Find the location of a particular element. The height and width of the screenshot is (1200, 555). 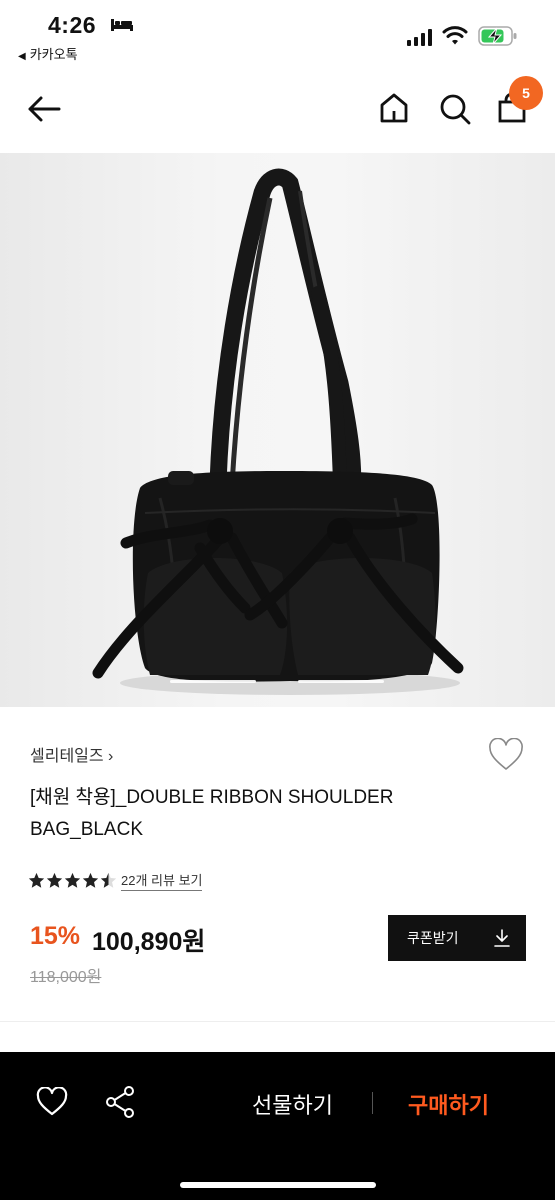

coupon-button: 쿠폰받기 is located at coordinates (457, 938).